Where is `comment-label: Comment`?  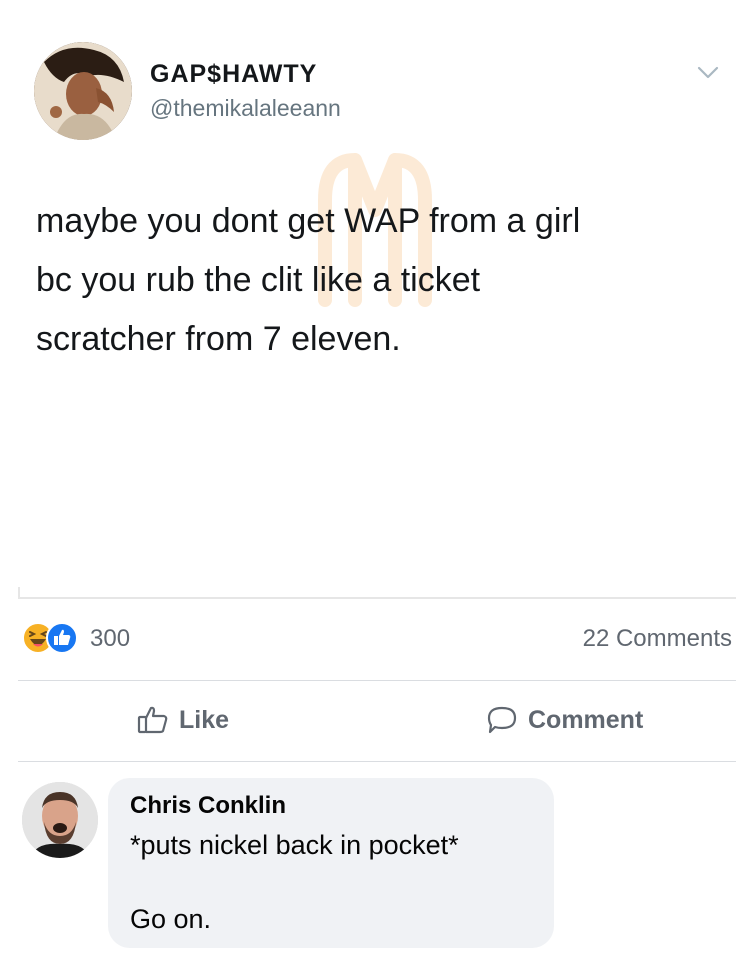
comment-label: Comment is located at coordinates (586, 719).